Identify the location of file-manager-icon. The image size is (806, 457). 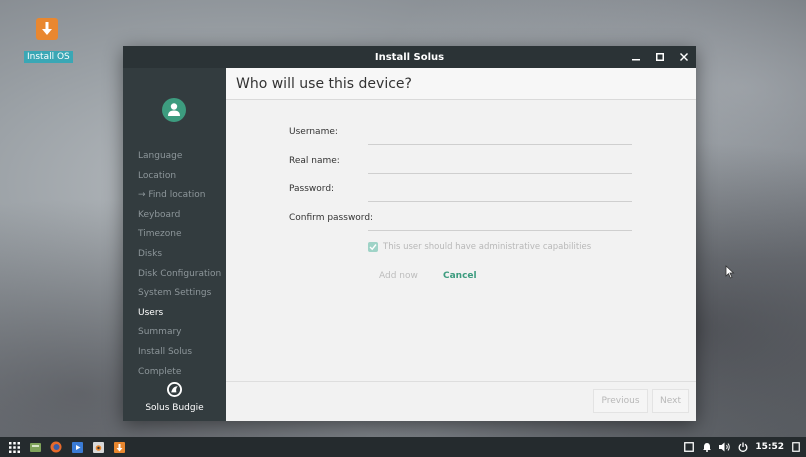
(35, 447).